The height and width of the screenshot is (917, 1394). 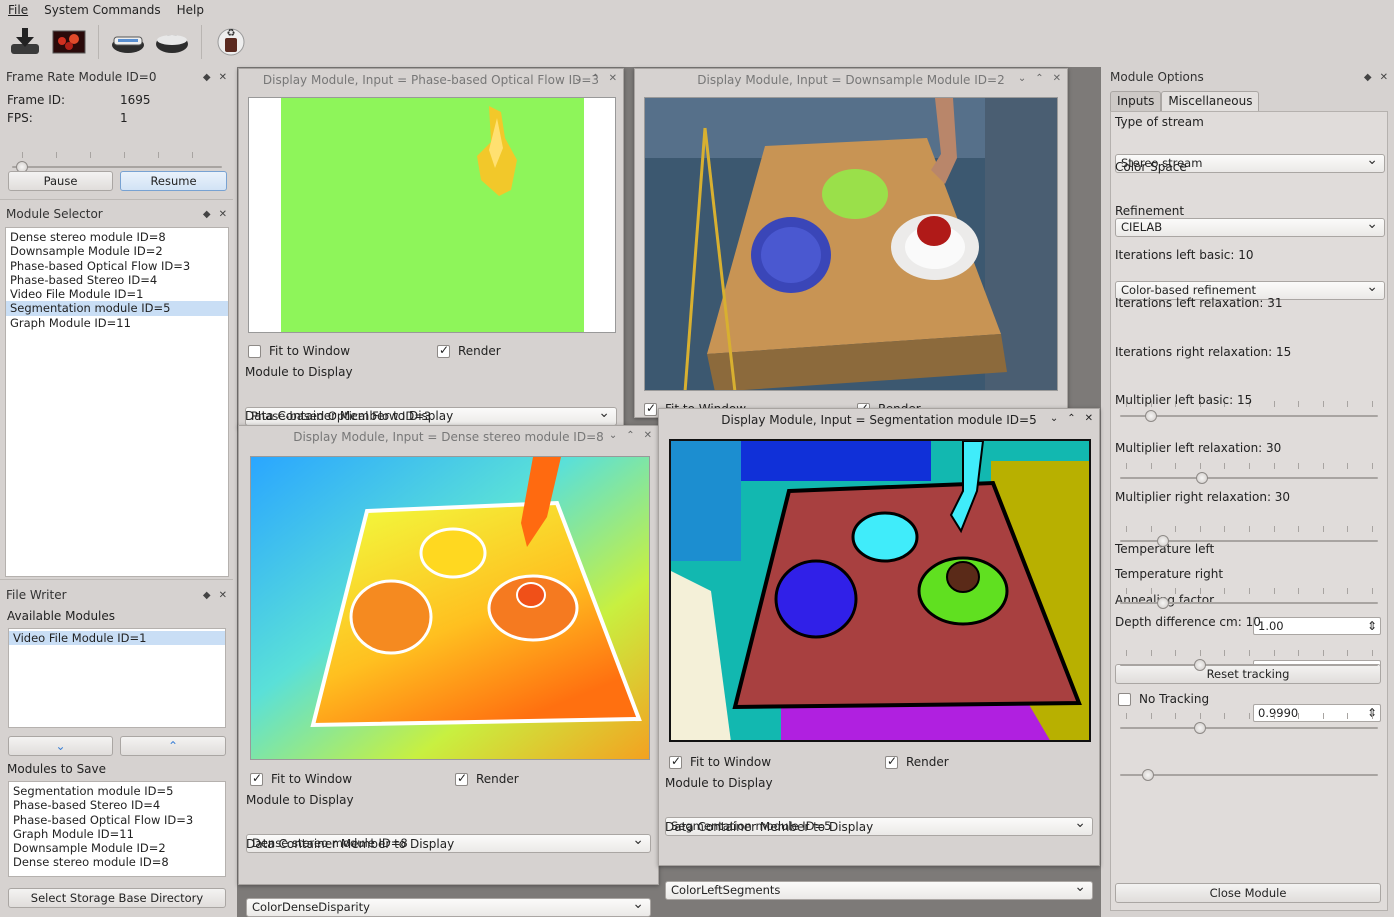 What do you see at coordinates (172, 42) in the screenshot?
I see `drive-button` at bounding box center [172, 42].